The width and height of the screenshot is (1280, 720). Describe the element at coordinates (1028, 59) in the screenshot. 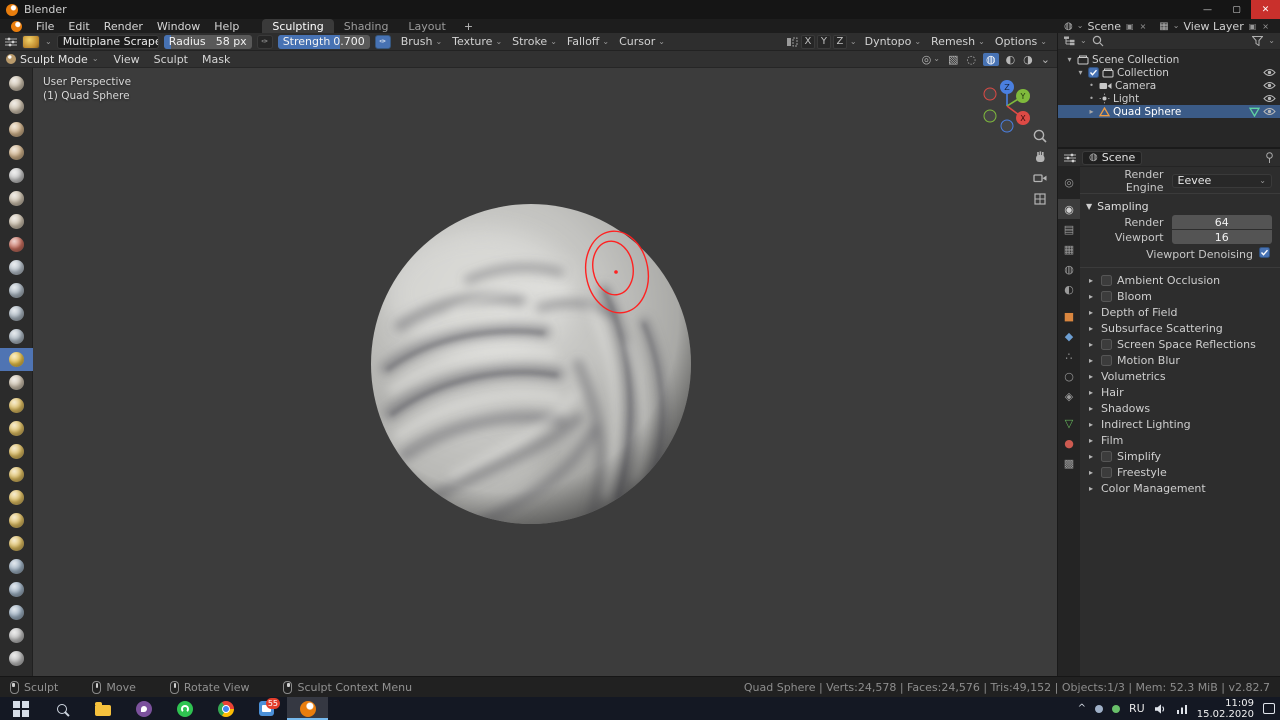

I see `shading-rendered-icon: ◑` at that location.